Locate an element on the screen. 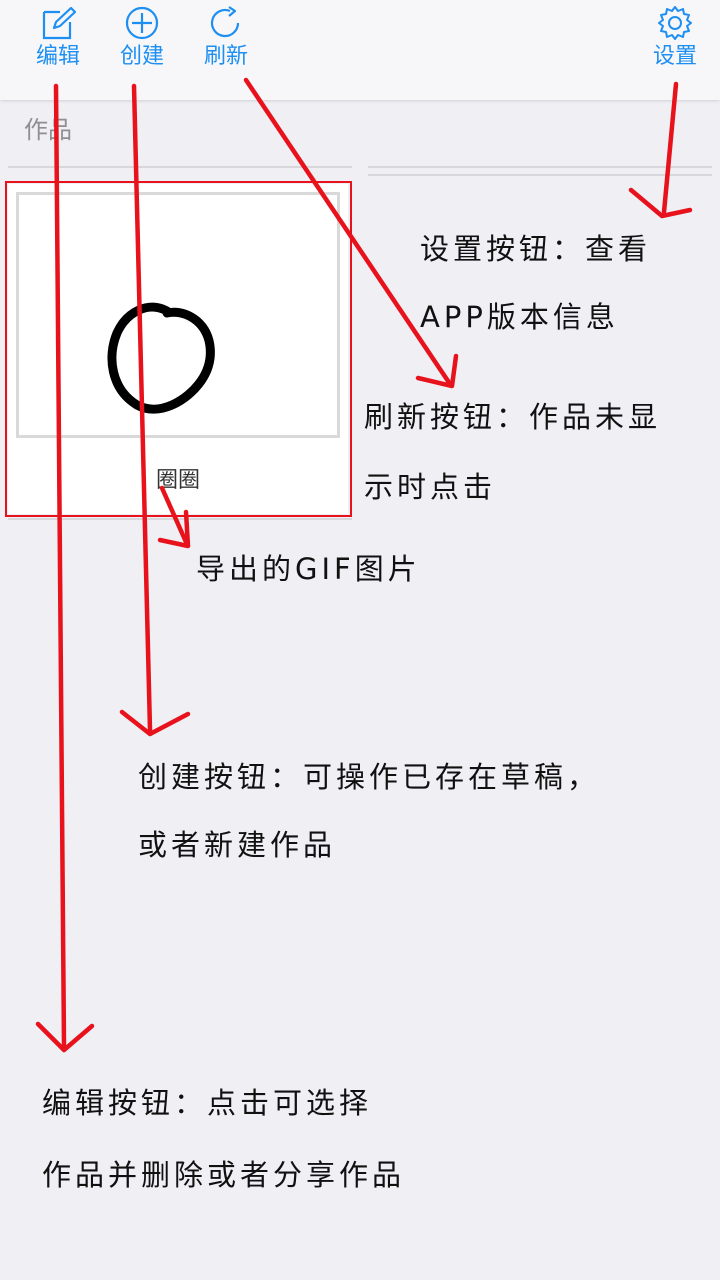  edit-button-label: 编辑 is located at coordinates (58, 56).